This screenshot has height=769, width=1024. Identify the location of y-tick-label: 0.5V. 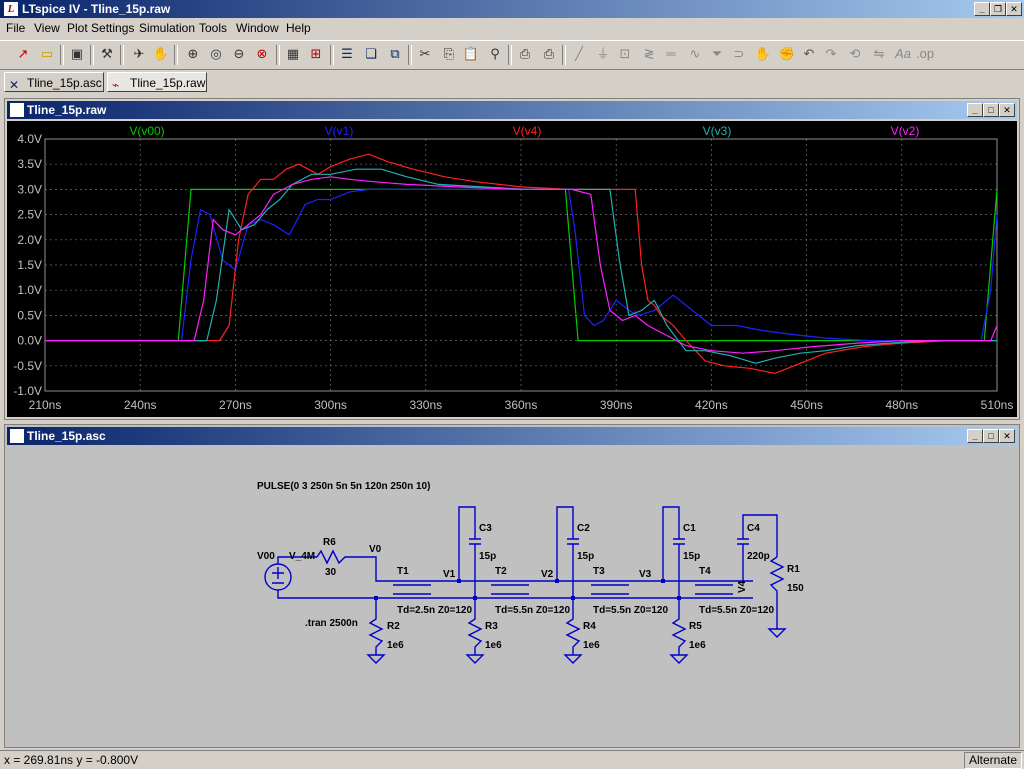
(29, 315).